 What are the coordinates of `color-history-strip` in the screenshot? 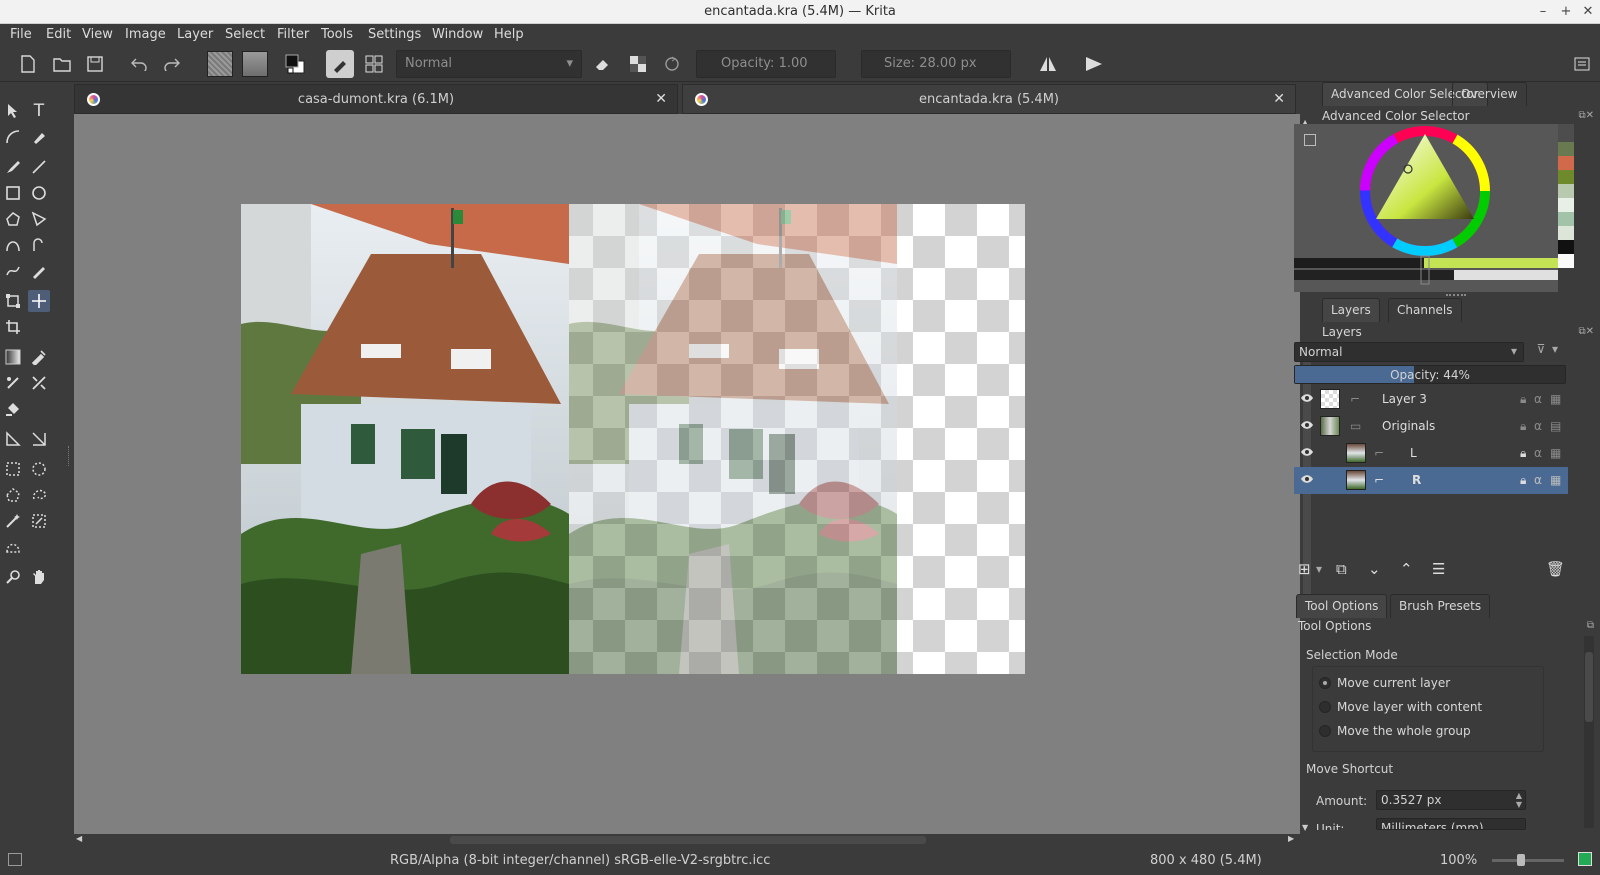 It's located at (1566, 208).